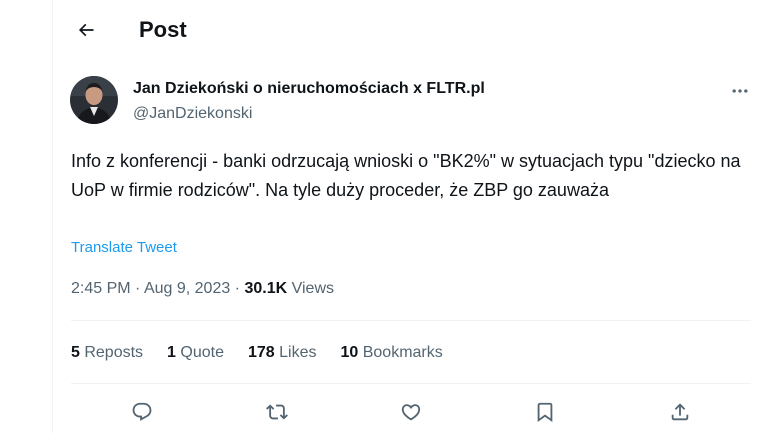 This screenshot has width=768, height=433. I want to click on heart-icon, so click(411, 412).